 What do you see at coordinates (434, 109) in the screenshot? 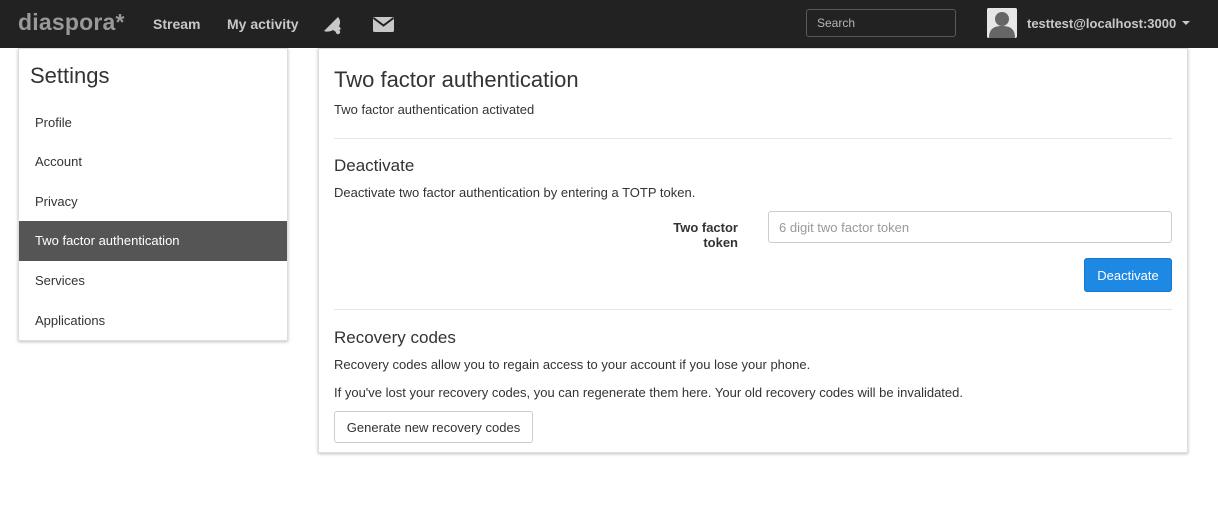
I see `status-text: Two factor authentication activated` at bounding box center [434, 109].